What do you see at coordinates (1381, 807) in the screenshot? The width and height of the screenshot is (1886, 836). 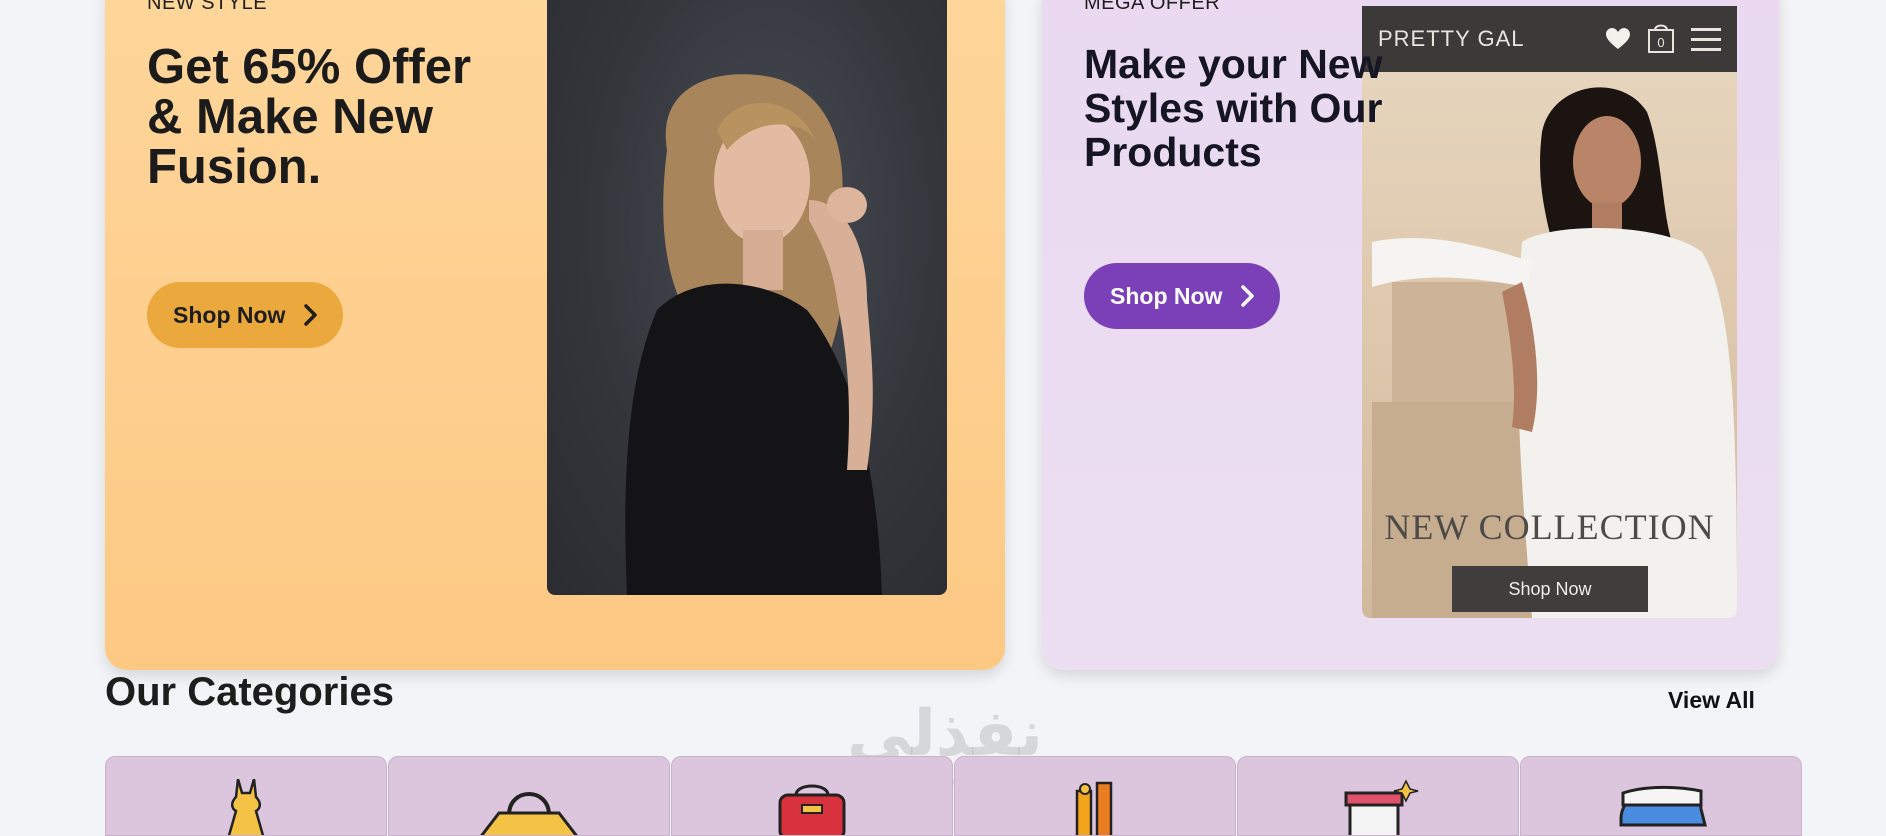 I see `gift-icon` at bounding box center [1381, 807].